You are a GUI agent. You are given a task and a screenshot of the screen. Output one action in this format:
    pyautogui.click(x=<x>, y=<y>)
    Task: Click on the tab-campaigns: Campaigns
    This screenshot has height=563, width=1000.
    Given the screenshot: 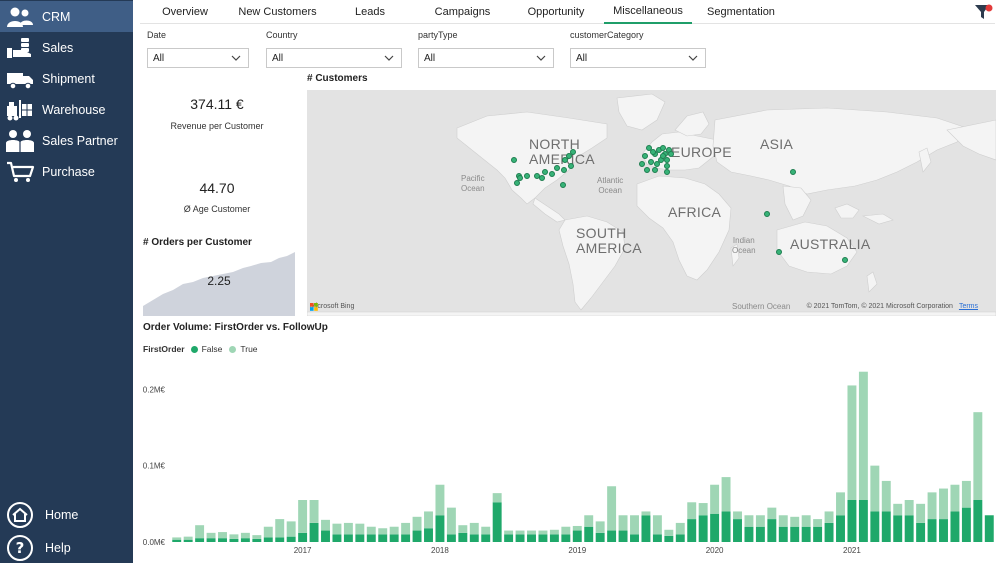 What is the action you would take?
    pyautogui.click(x=462, y=12)
    